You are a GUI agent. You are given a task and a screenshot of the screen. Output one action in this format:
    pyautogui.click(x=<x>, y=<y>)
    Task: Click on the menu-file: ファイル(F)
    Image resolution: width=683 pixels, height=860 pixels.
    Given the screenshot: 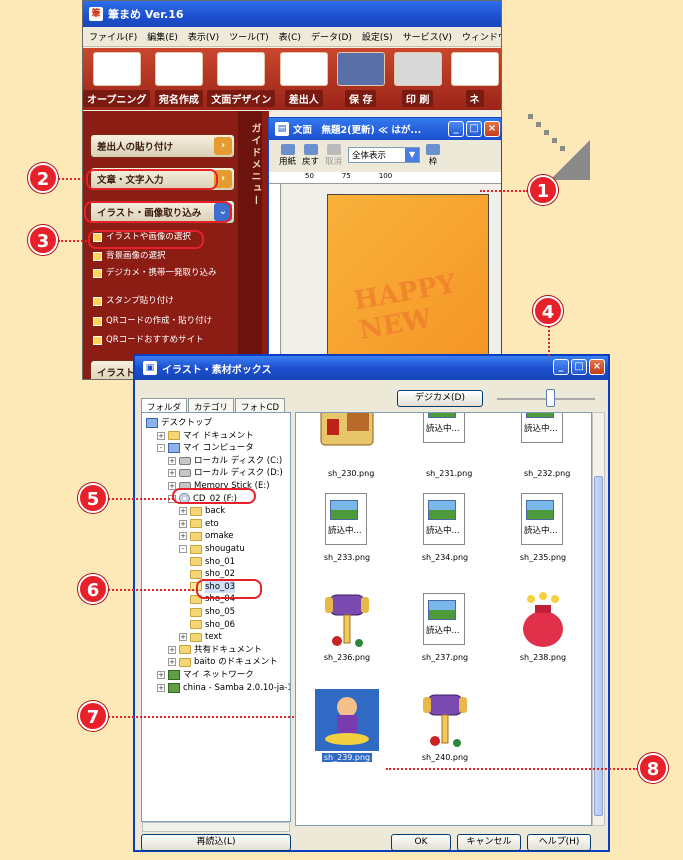 What is the action you would take?
    pyautogui.click(x=113, y=36)
    